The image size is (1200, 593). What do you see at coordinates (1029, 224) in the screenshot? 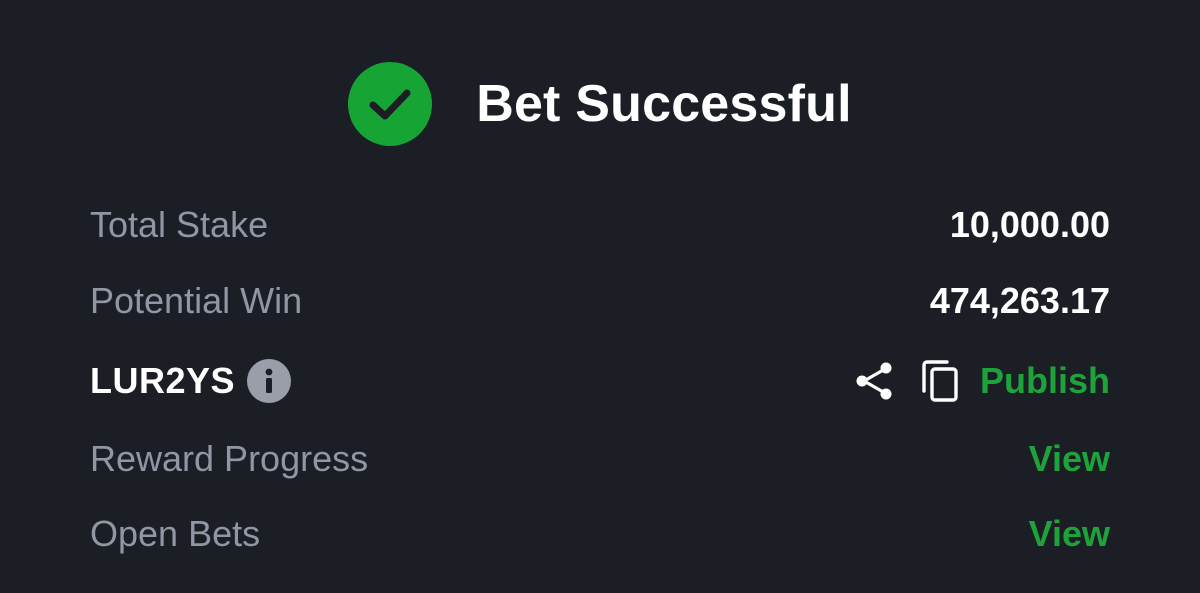
I see `total-stake-value: 10,000.00` at bounding box center [1029, 224].